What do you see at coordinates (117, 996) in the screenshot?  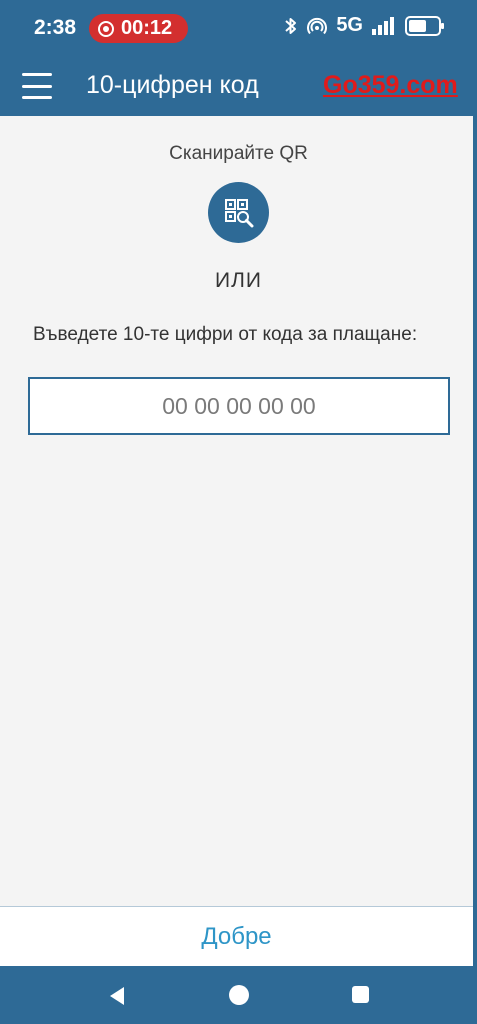 I see `back-icon` at bounding box center [117, 996].